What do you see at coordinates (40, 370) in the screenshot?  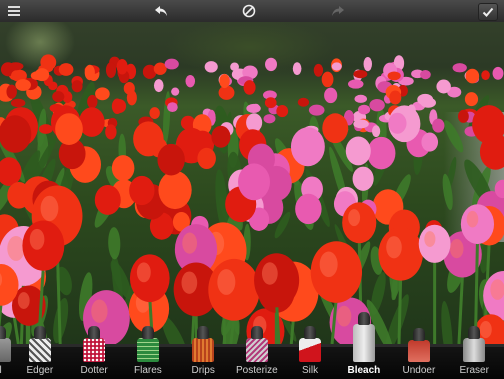 I see `tool-label-edger: Edger` at bounding box center [40, 370].